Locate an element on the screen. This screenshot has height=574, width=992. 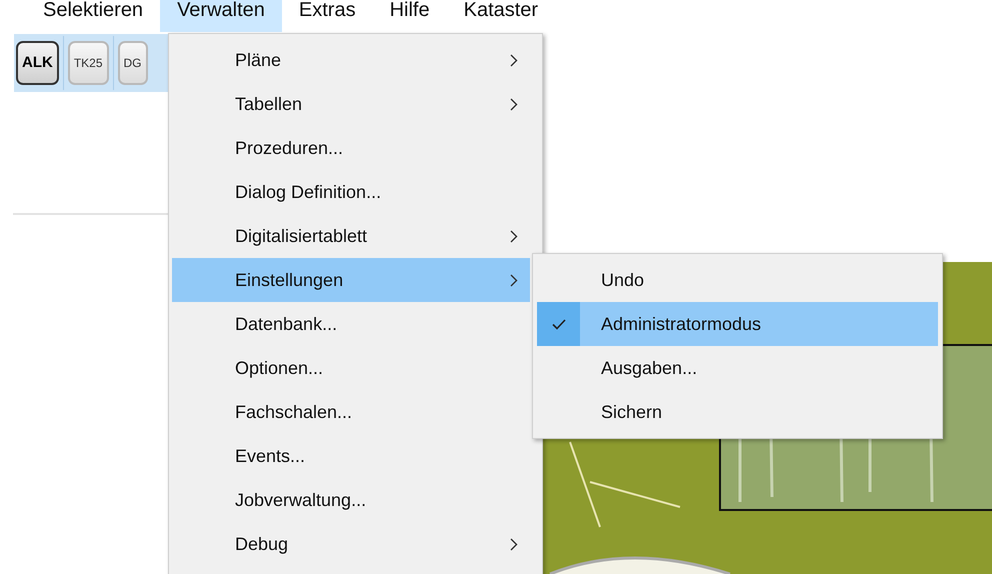
menu-item: Pläne is located at coordinates (351, 60).